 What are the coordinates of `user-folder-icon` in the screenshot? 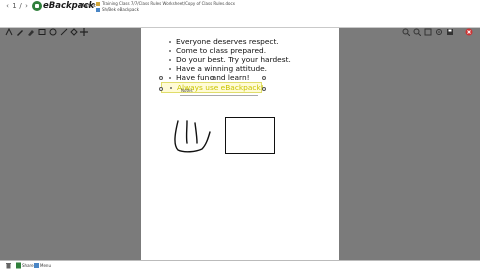 It's located at (98, 10).